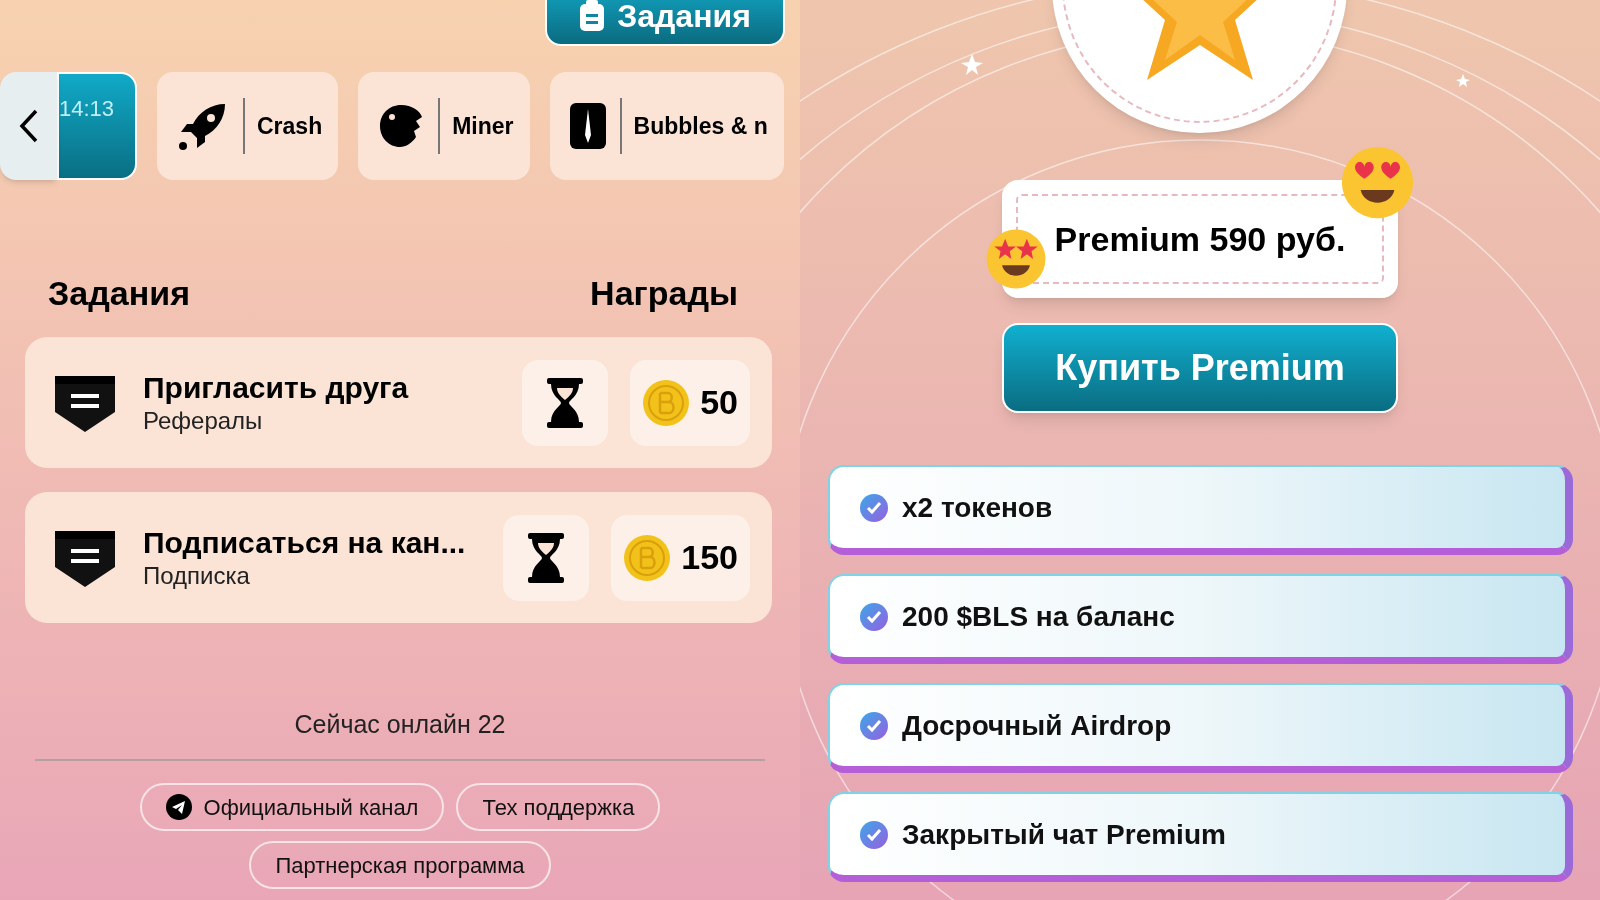 Image resolution: width=1600 pixels, height=900 pixels. Describe the element at coordinates (1016, 259) in the screenshot. I see `star-eyes-emoji-icon` at that location.